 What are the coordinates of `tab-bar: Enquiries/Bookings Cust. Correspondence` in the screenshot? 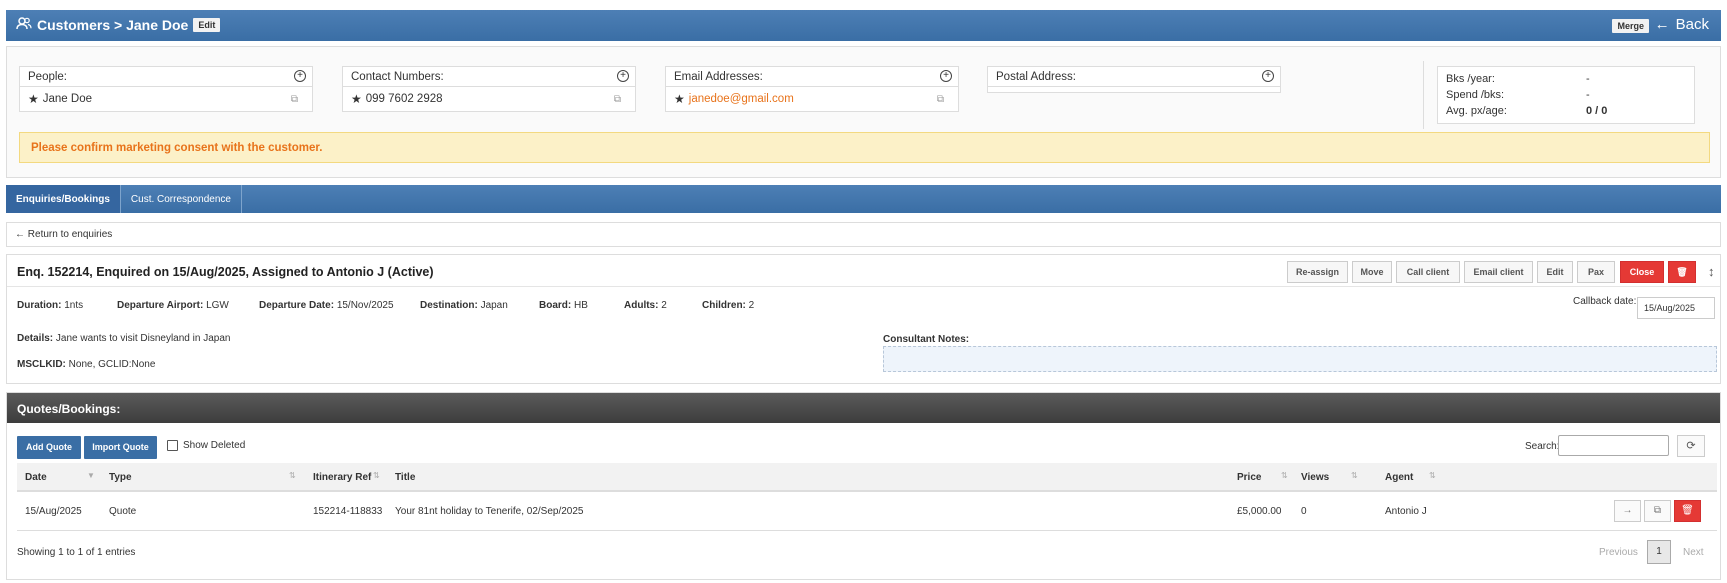 It's located at (863, 199).